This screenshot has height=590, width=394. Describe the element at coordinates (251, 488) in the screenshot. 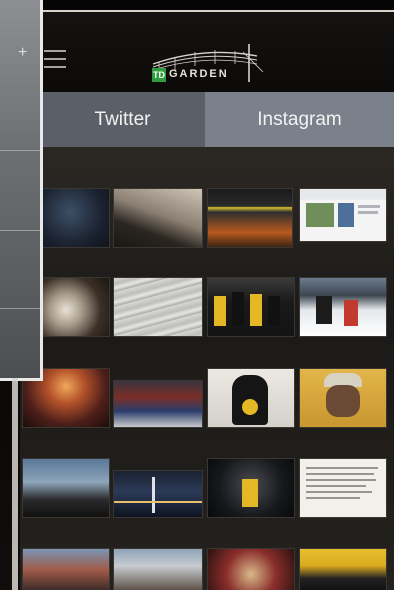

I see `photo-player-celebrate` at that location.